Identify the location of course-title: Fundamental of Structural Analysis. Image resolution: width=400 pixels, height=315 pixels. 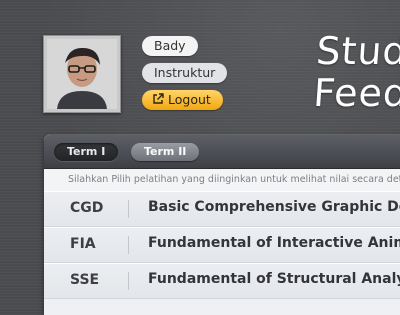
(274, 279).